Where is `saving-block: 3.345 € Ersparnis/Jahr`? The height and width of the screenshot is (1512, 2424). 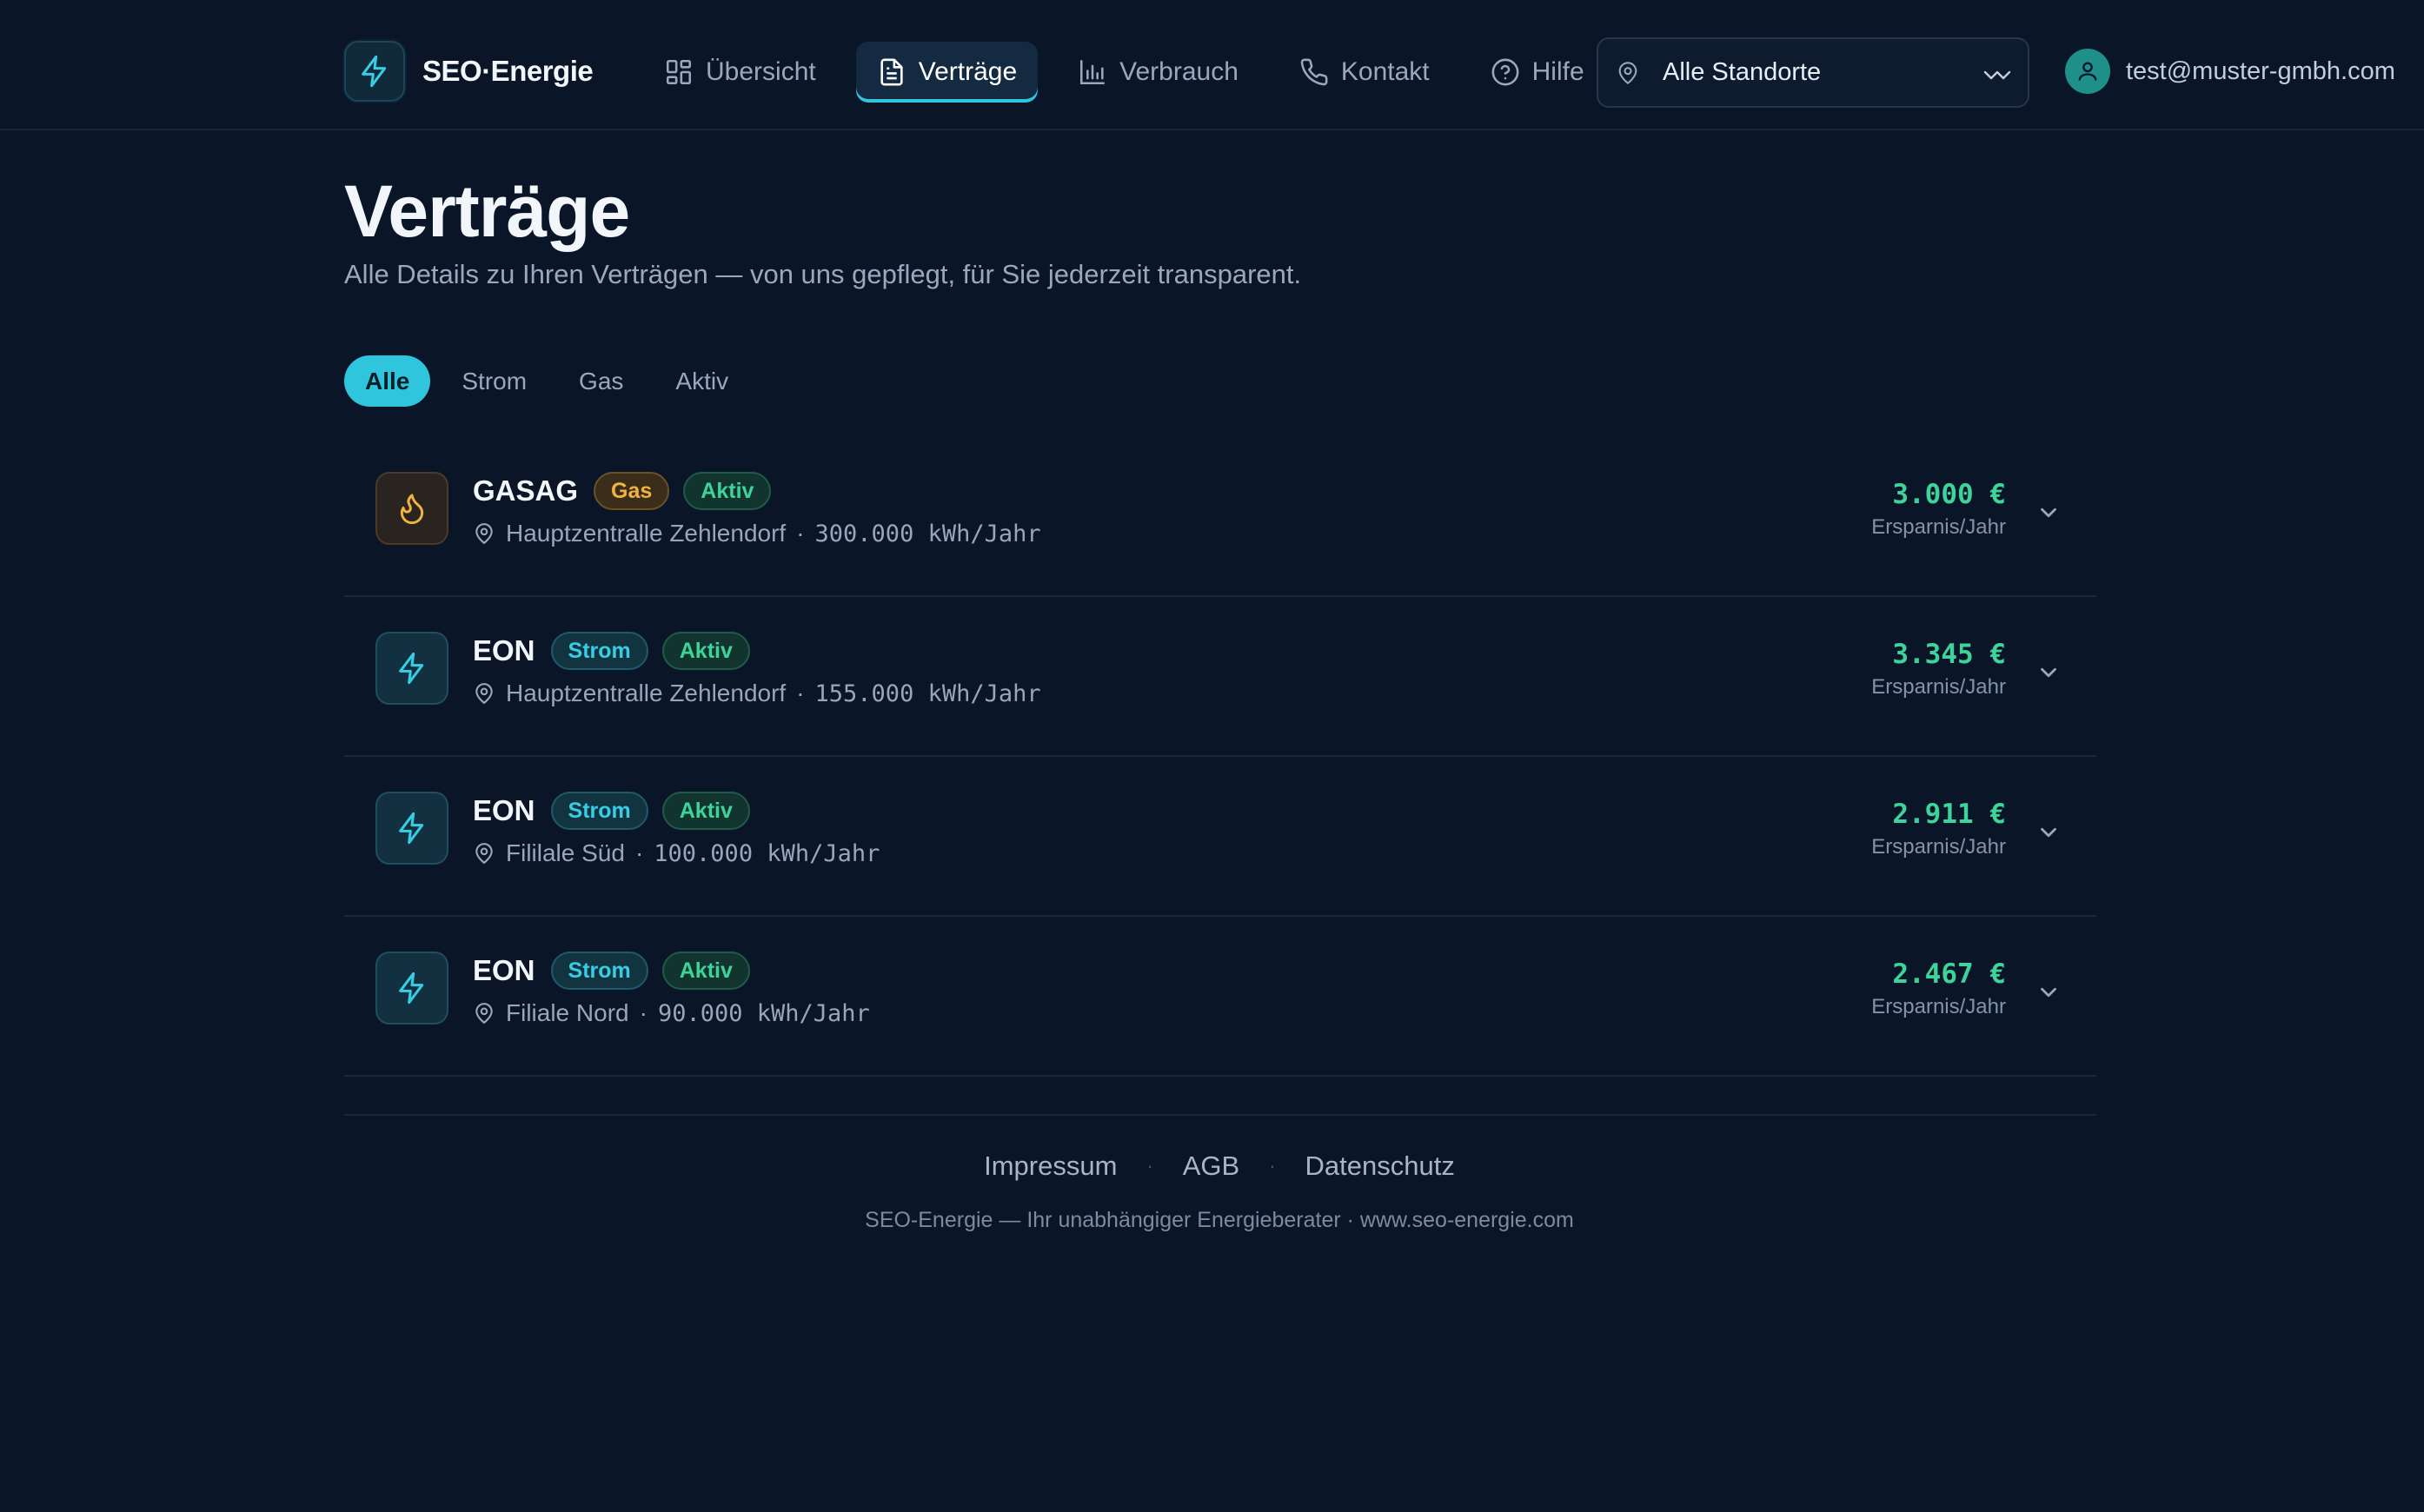
saving-block: 3.345 € Ersparnis/Jahr is located at coordinates (1938, 669).